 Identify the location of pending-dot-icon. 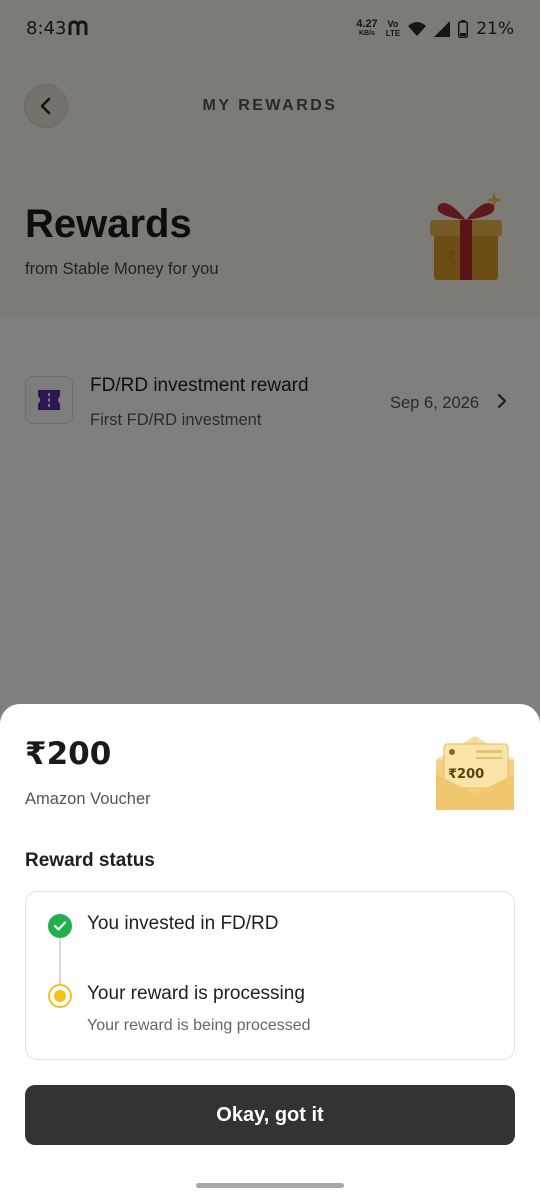
(60, 996).